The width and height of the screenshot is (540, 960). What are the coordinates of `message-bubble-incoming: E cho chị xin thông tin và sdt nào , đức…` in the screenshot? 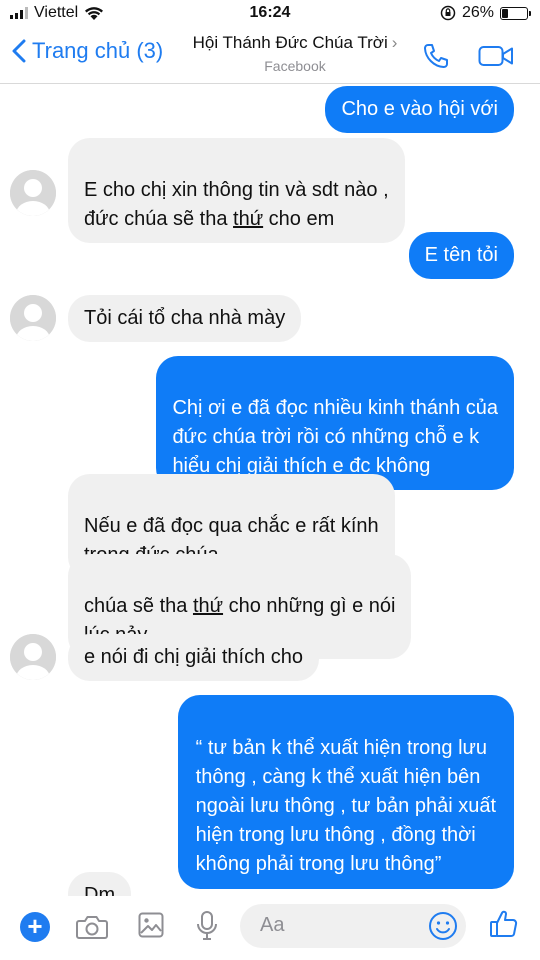 It's located at (236, 190).